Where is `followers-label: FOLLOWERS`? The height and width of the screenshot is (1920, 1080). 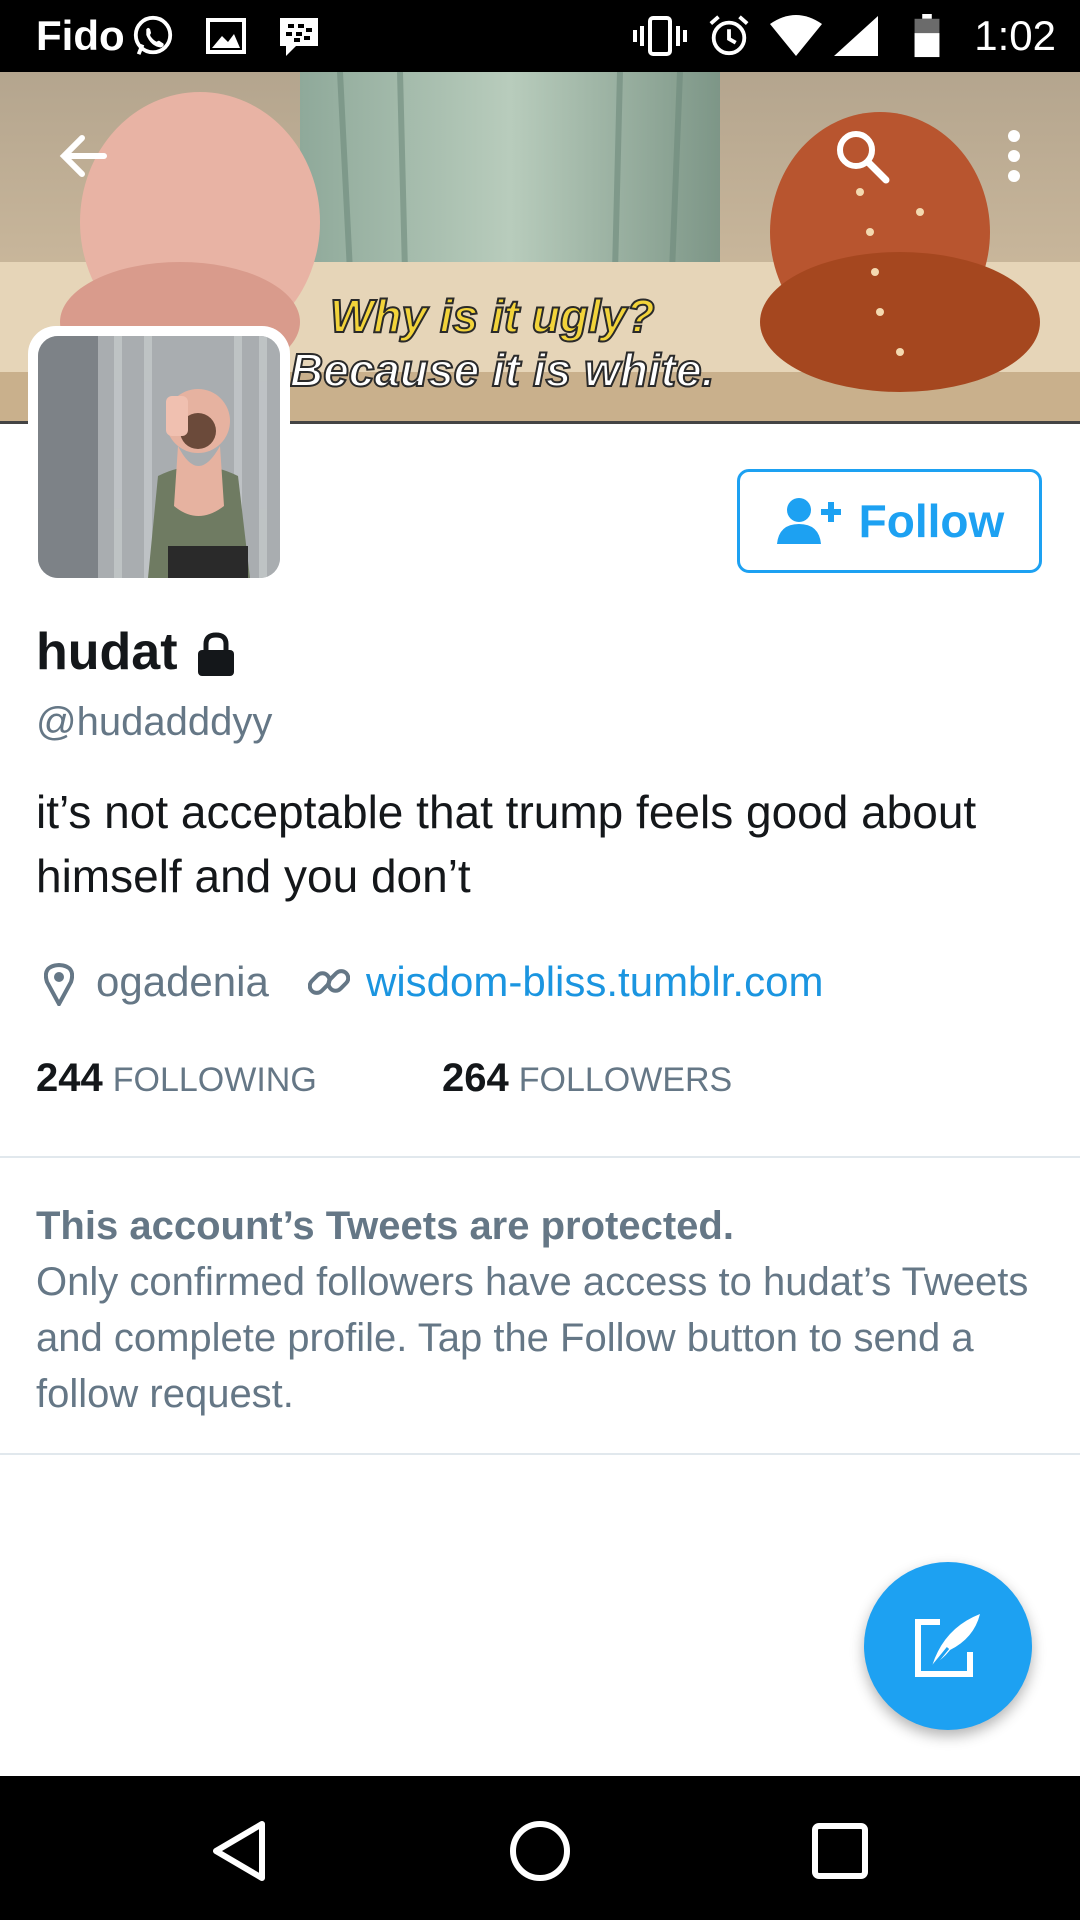
followers-label: FOLLOWERS is located at coordinates (625, 1080).